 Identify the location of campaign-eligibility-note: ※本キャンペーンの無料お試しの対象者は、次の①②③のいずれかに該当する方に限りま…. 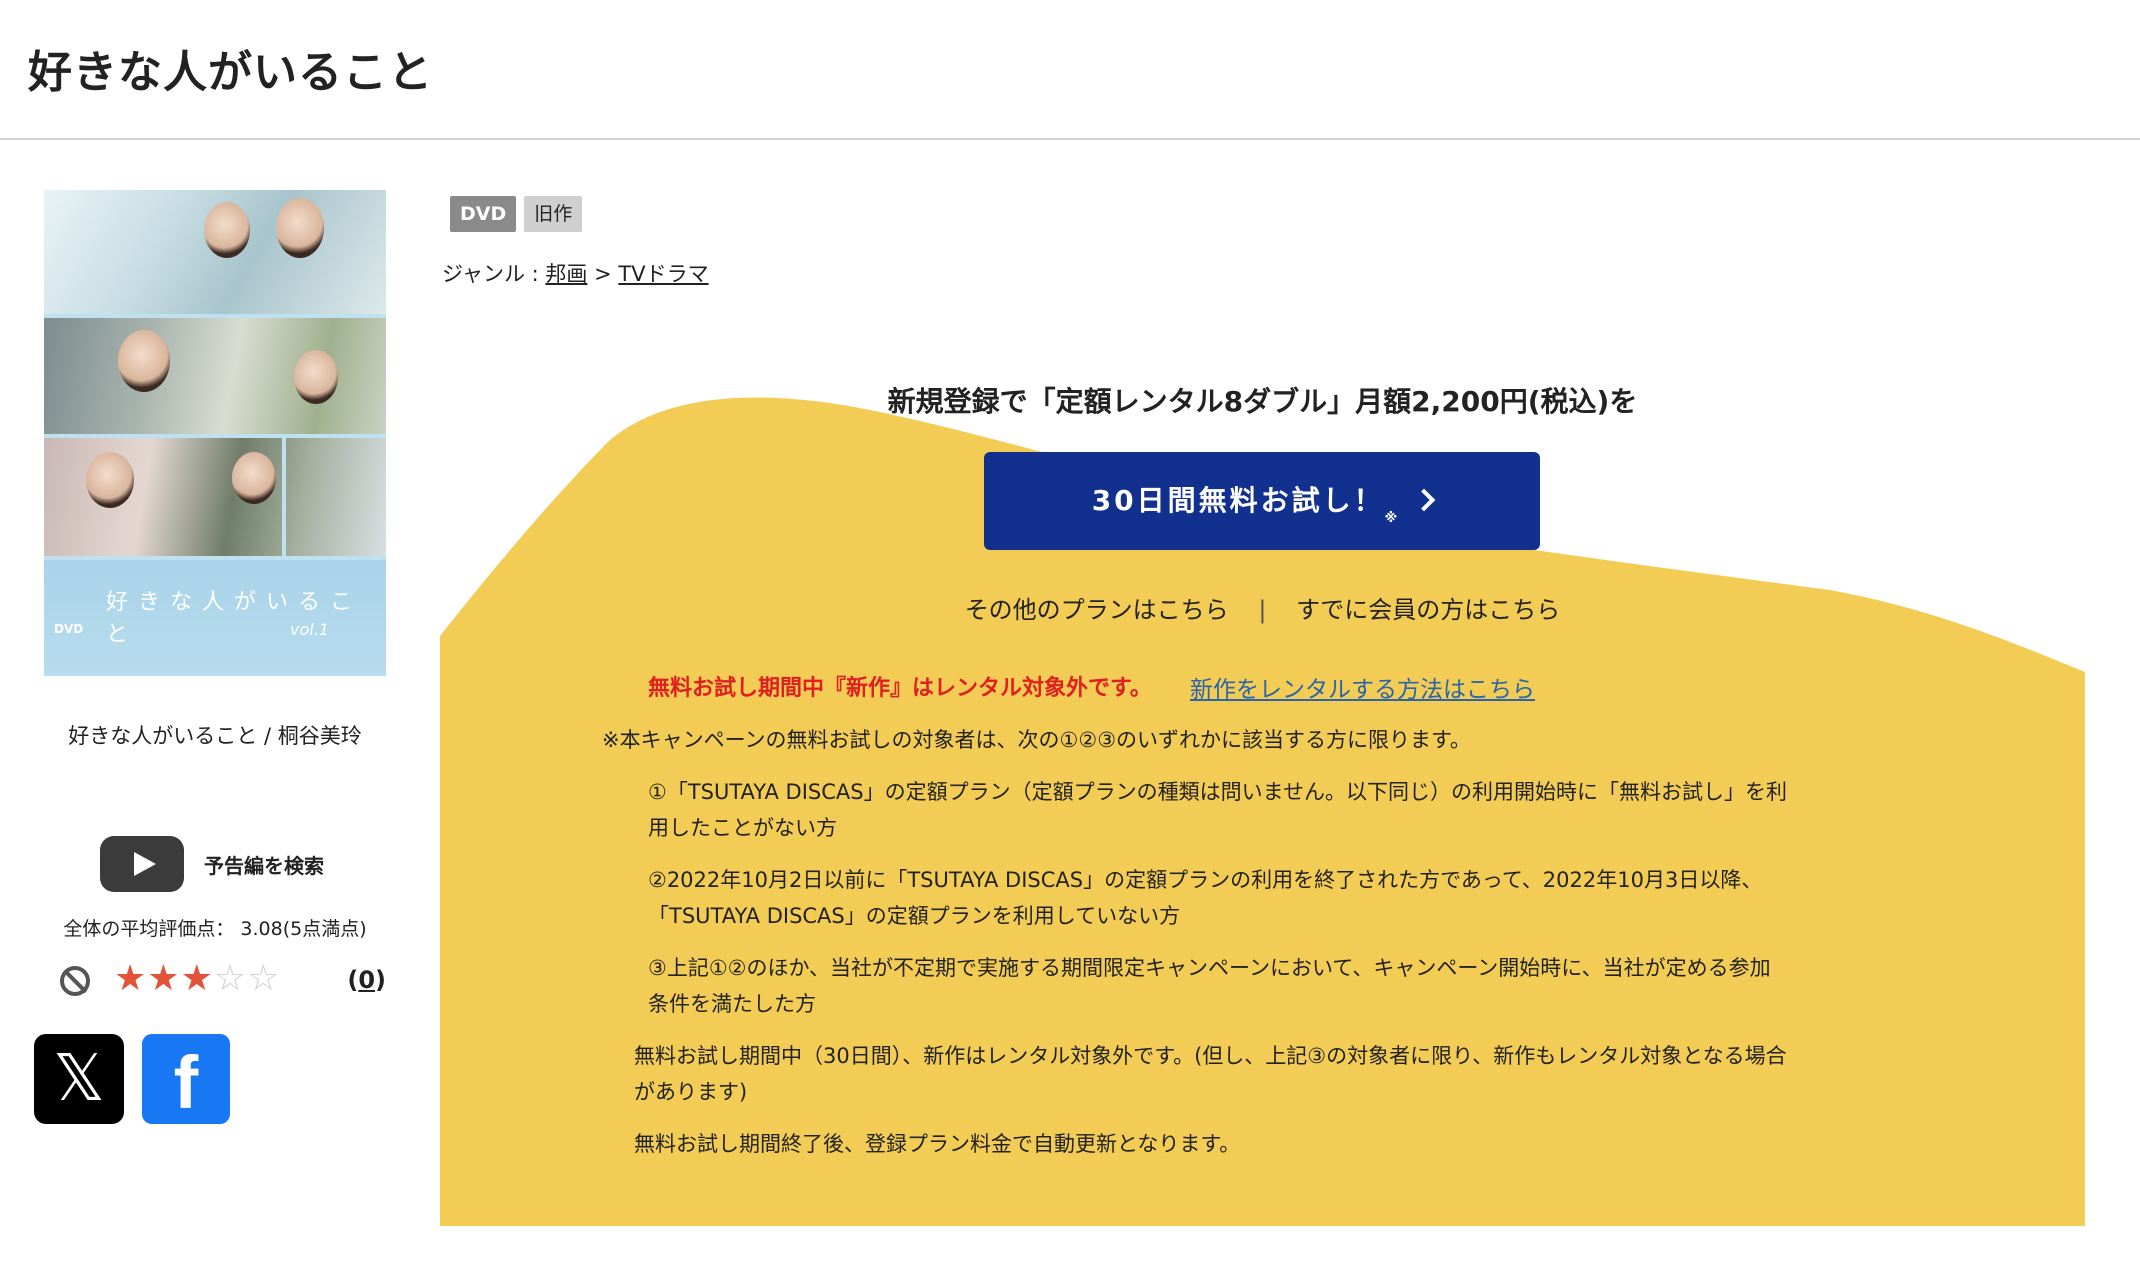
(1036, 740).